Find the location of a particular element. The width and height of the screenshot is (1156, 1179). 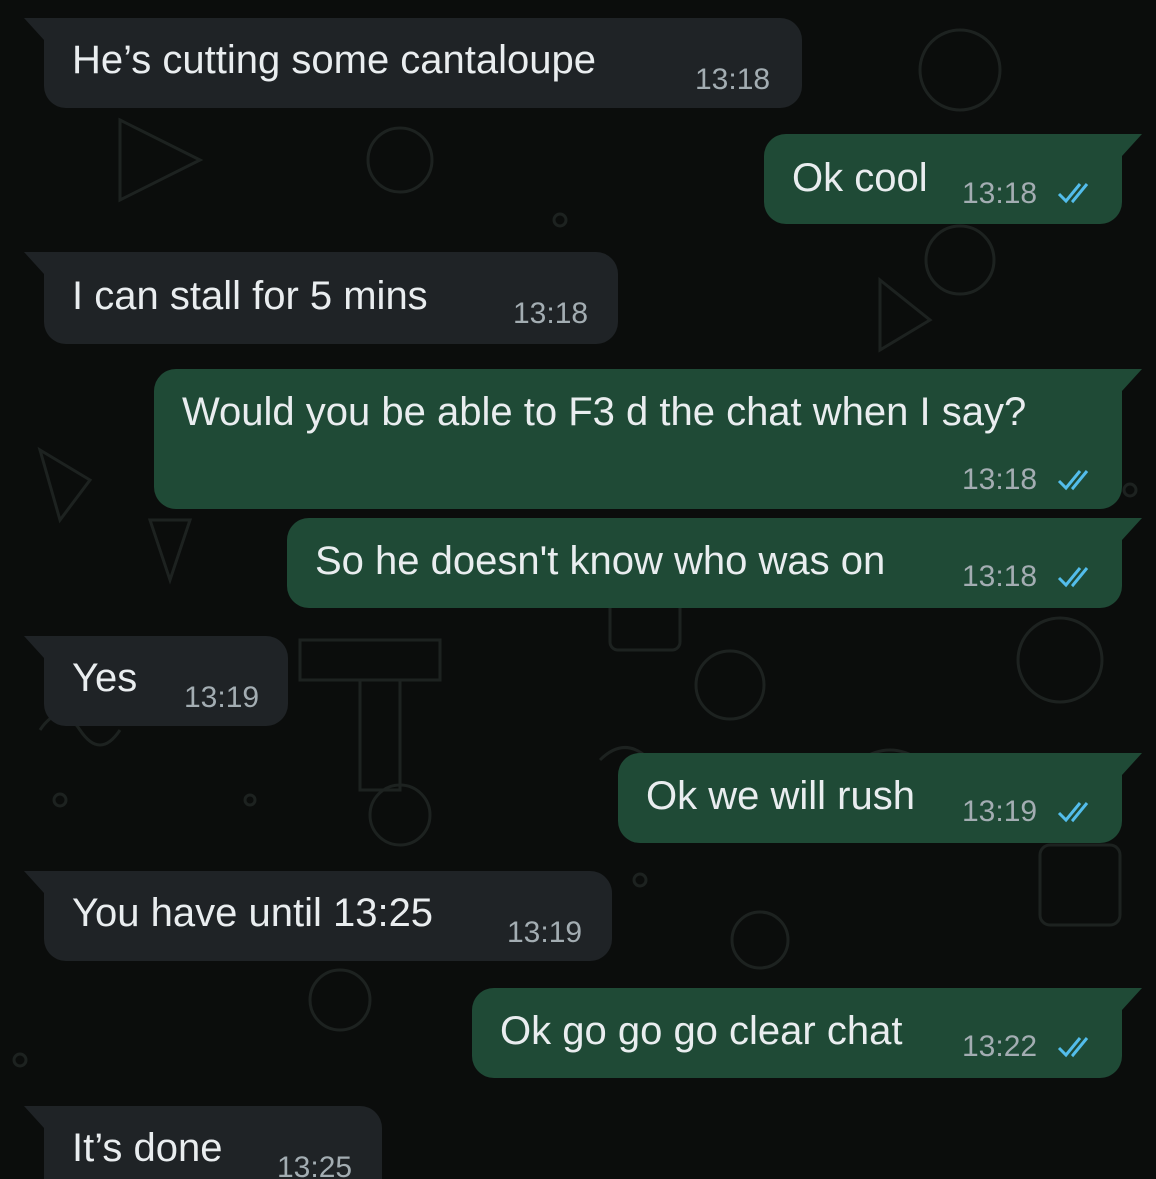

outgoing-message: Ok cool 13:18 is located at coordinates (953, 179).